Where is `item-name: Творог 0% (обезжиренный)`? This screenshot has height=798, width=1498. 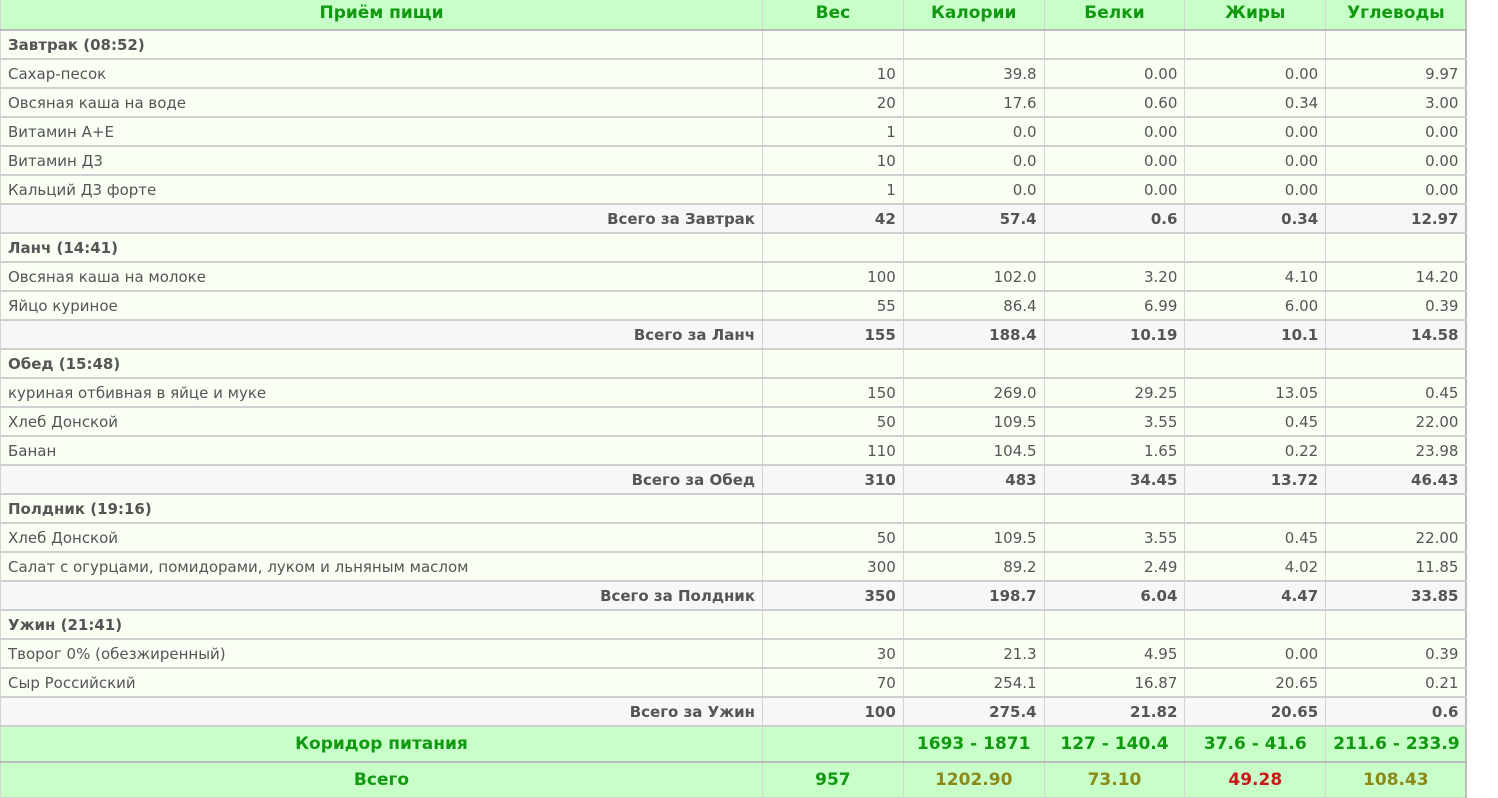 item-name: Творог 0% (обезжиренный) is located at coordinates (381, 653).